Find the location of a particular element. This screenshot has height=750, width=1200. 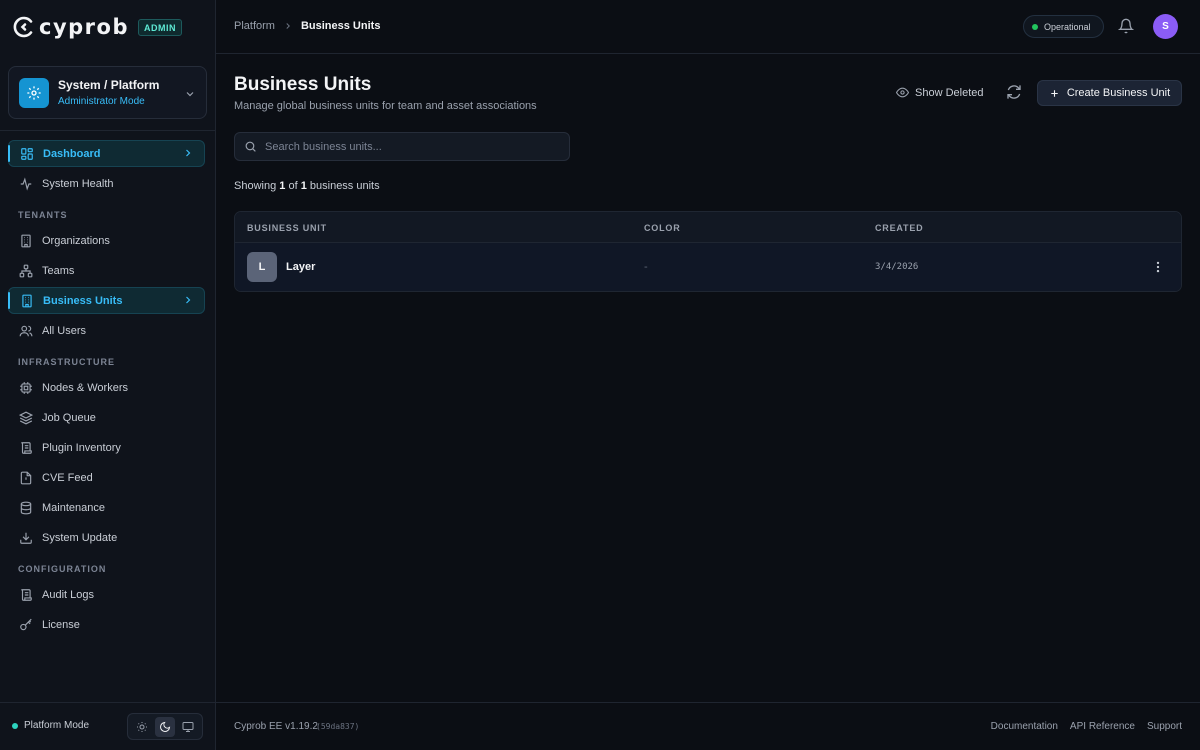

unit-avatar: L is located at coordinates (262, 267).